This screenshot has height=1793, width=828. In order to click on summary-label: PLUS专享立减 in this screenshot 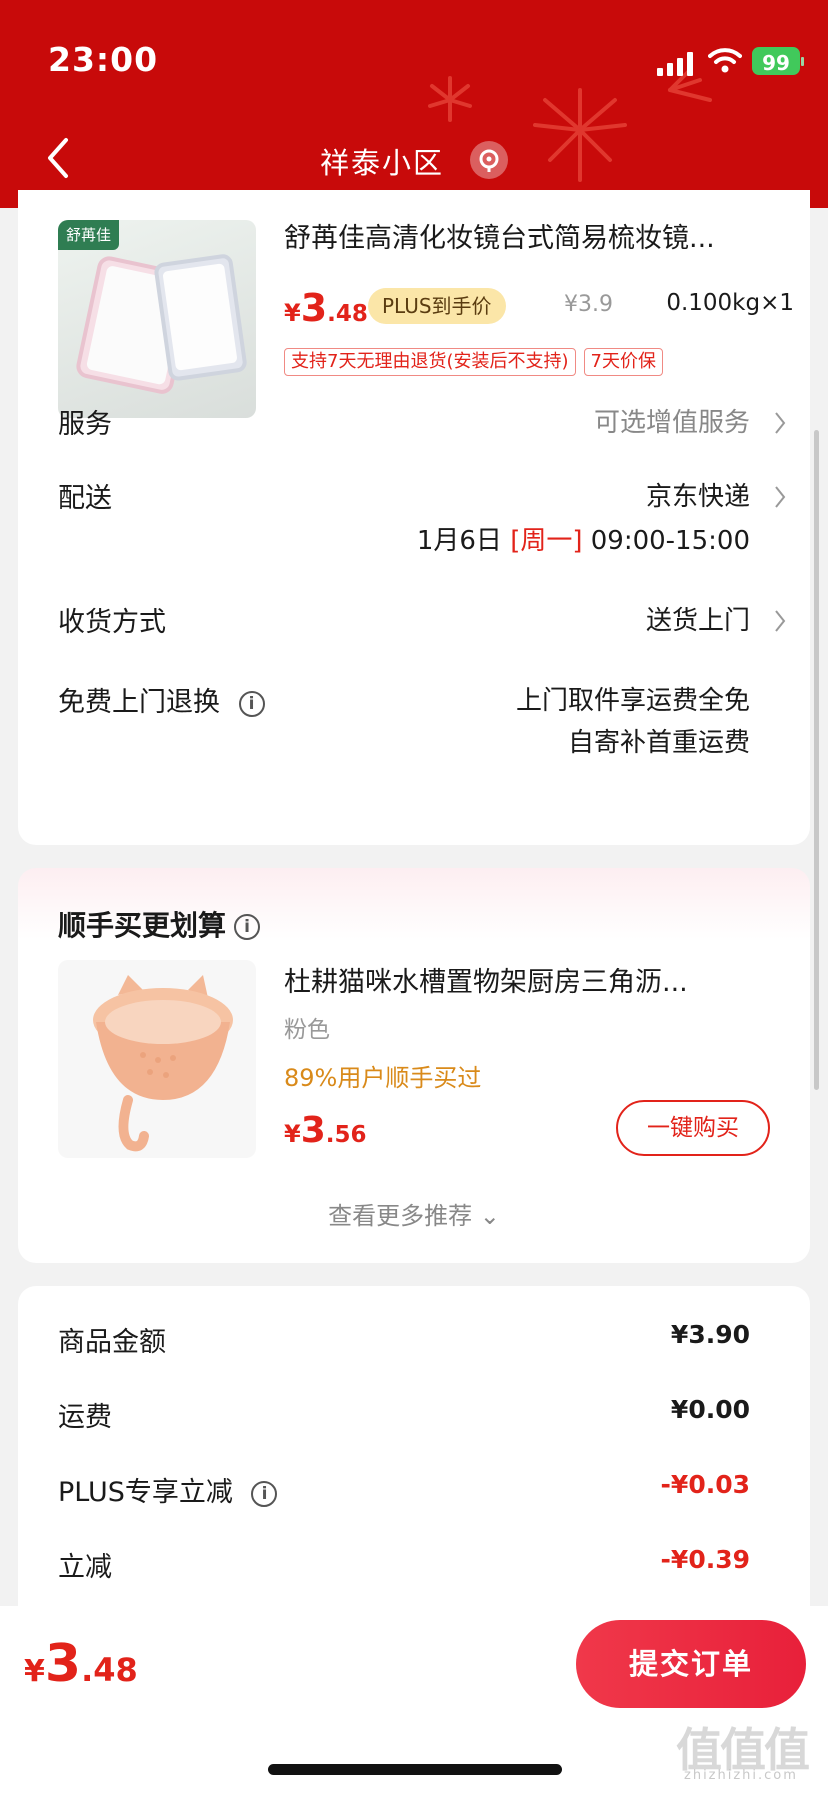, I will do `click(145, 1492)`.